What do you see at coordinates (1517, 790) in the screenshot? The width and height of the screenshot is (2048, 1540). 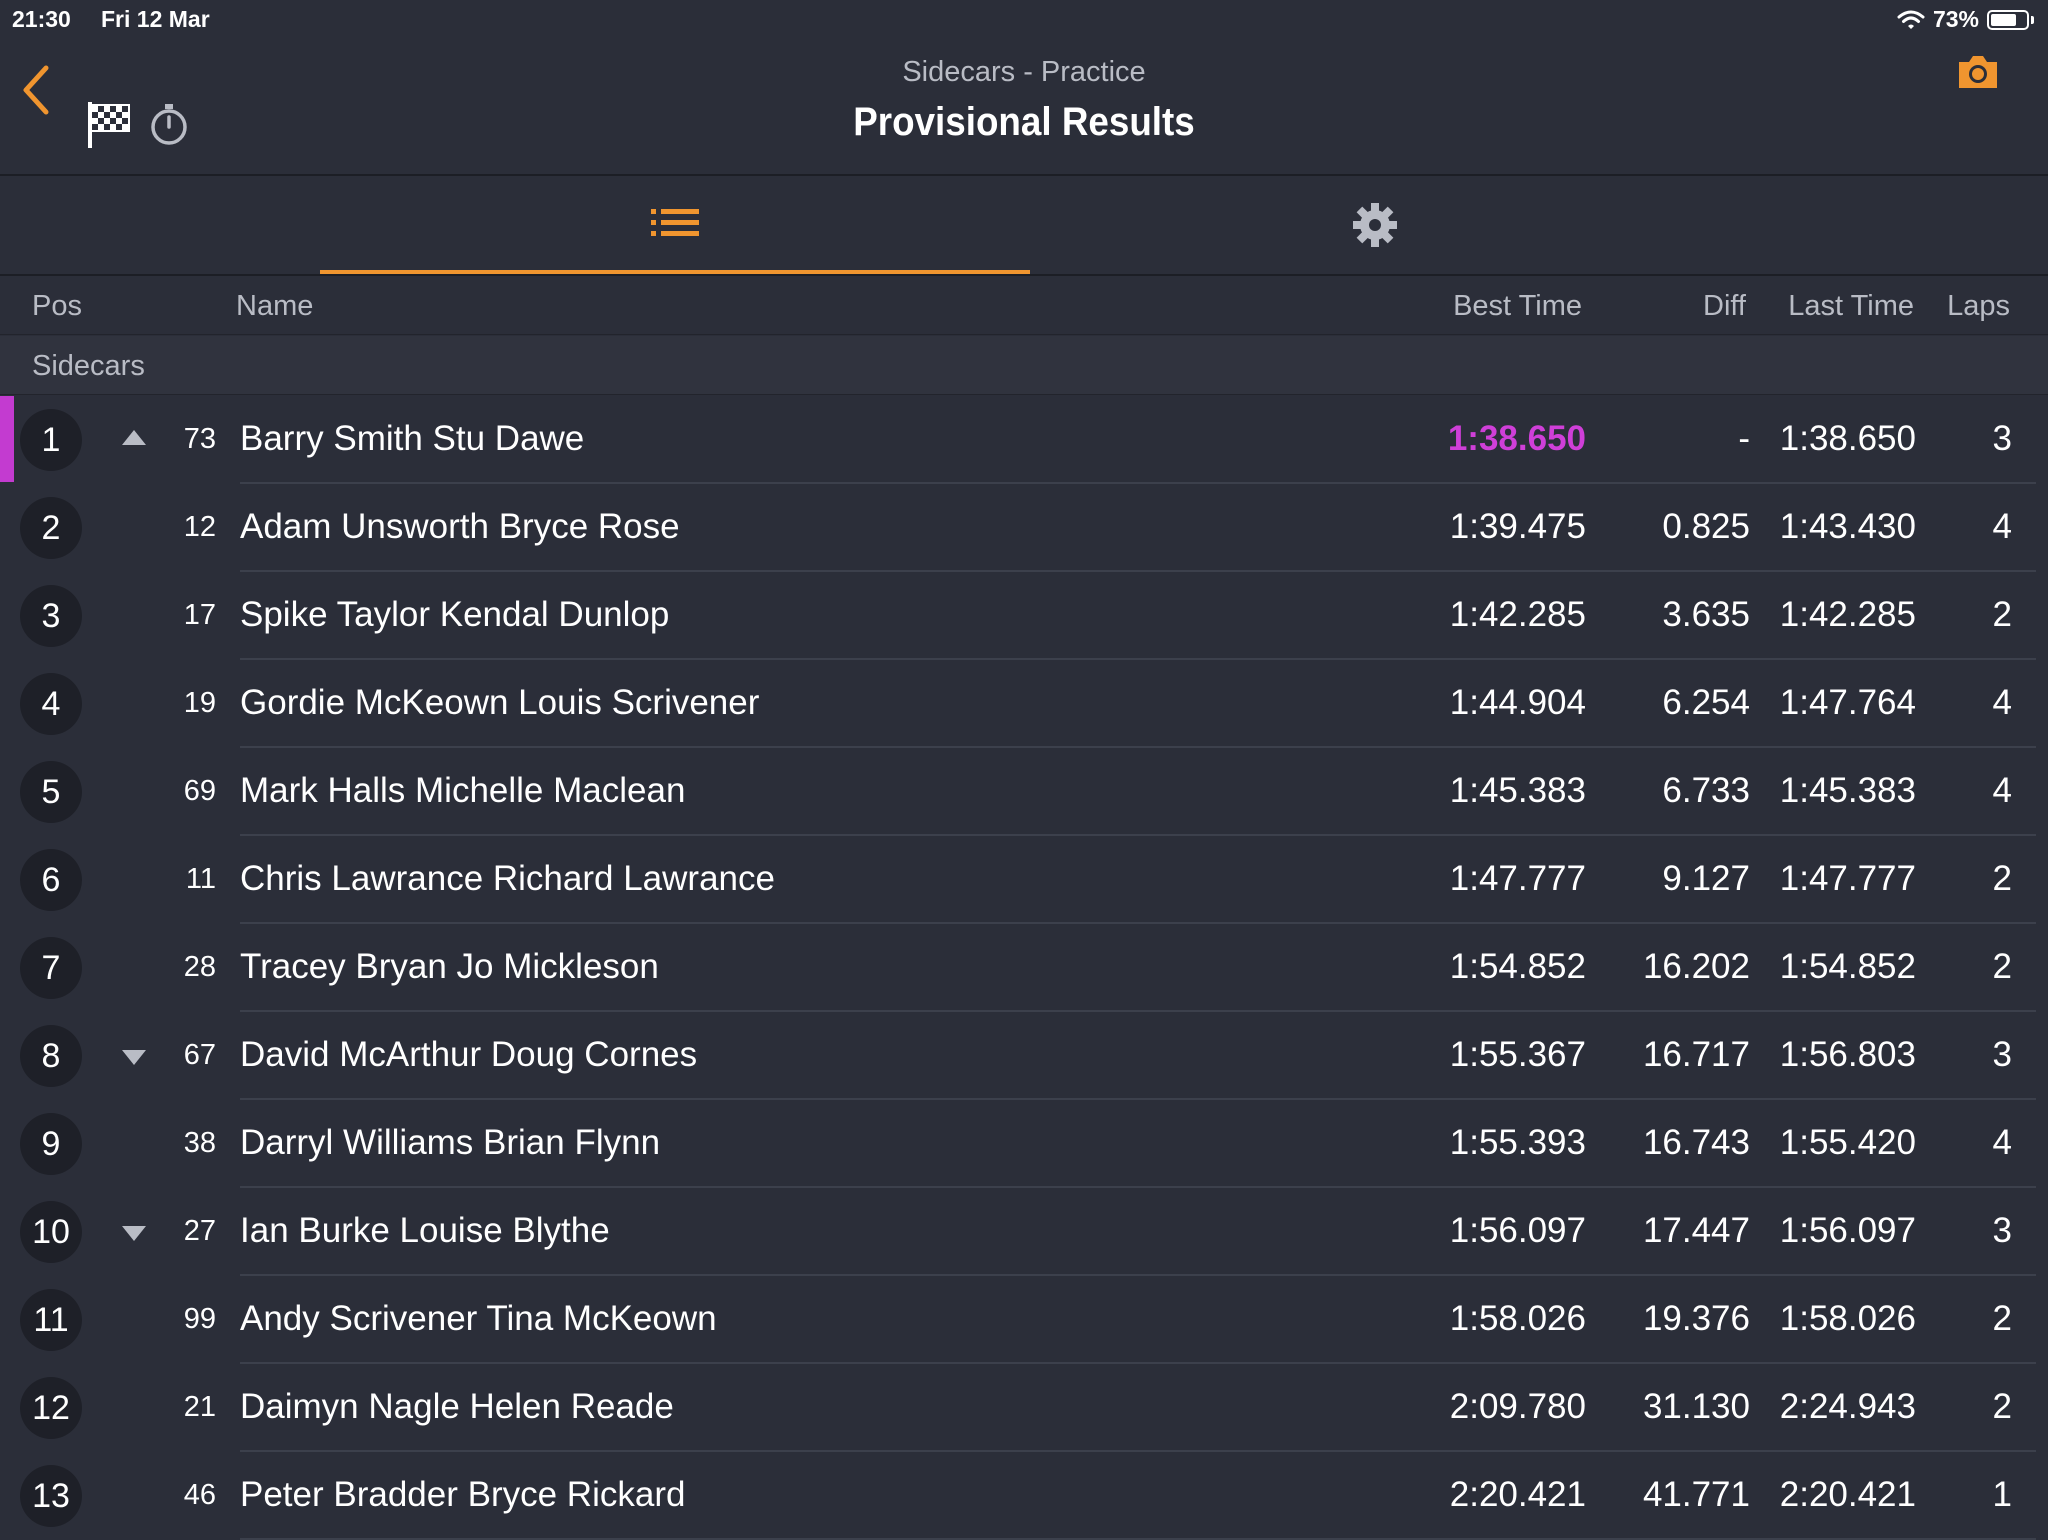 I see `best-time: 1:45.383` at bounding box center [1517, 790].